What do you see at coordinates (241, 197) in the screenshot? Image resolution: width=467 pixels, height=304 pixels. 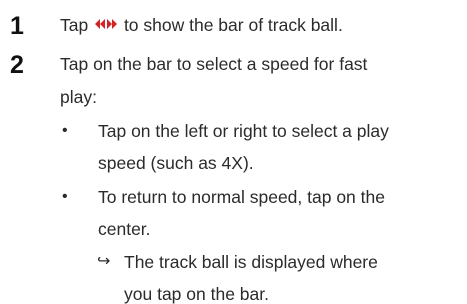 I see `bullet-text: To return to normal speed, tap on the` at bounding box center [241, 197].